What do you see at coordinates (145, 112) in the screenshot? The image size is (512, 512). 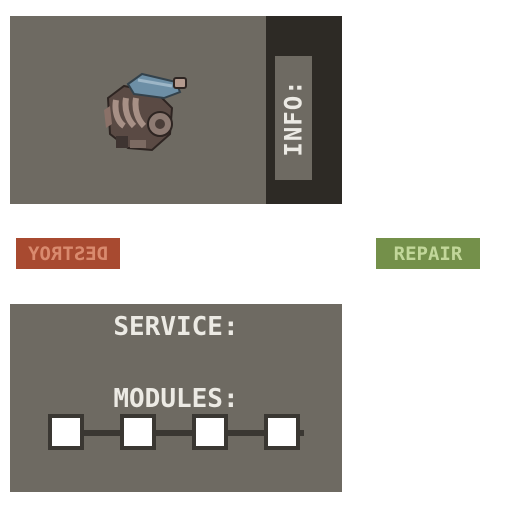 I see `engine-block-icon` at bounding box center [145, 112].